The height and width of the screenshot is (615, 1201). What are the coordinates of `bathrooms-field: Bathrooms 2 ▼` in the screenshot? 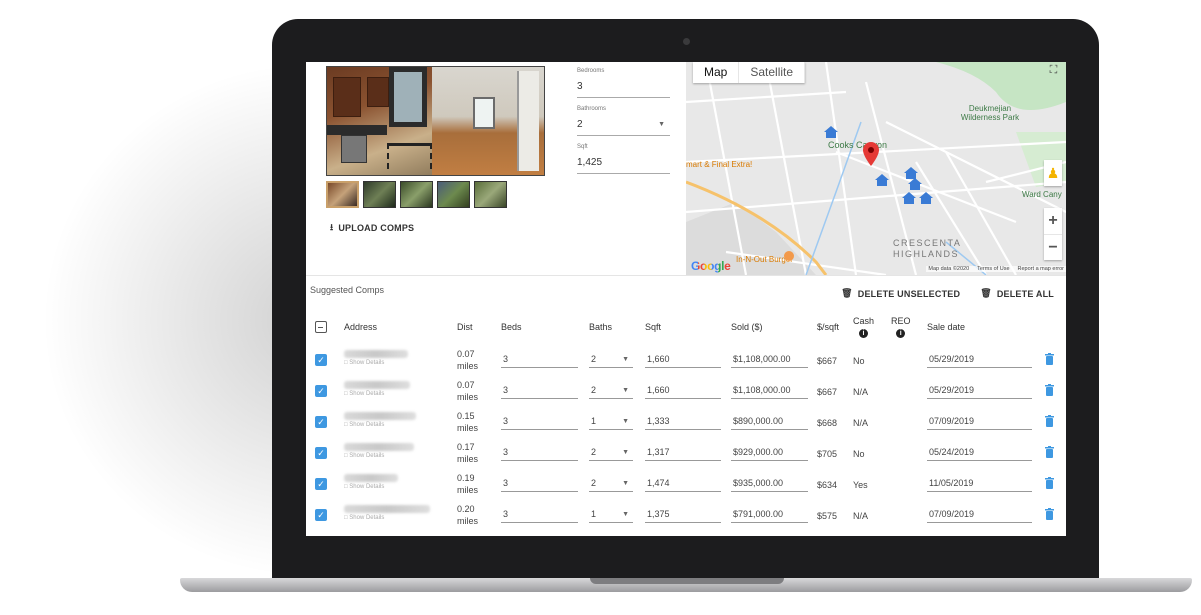 It's located at (623, 120).